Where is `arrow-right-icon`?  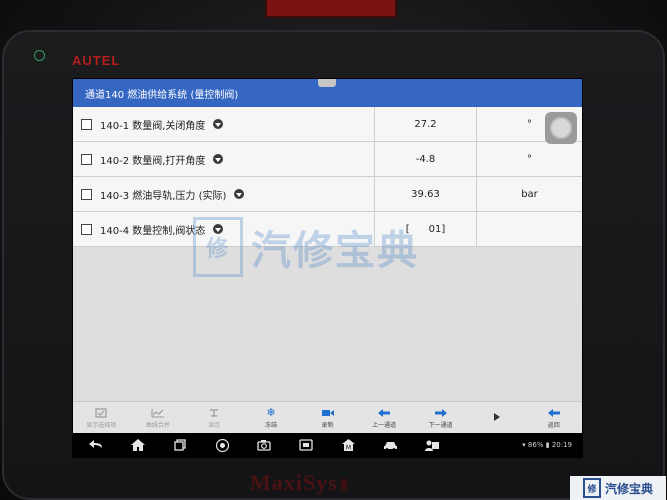
arrow-right-icon is located at coordinates (441, 412).